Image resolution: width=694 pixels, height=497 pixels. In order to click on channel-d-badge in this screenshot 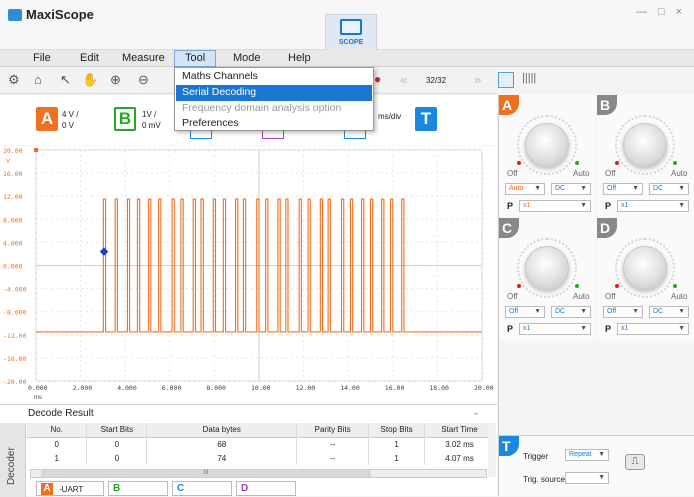, I will do `click(273, 135)`.